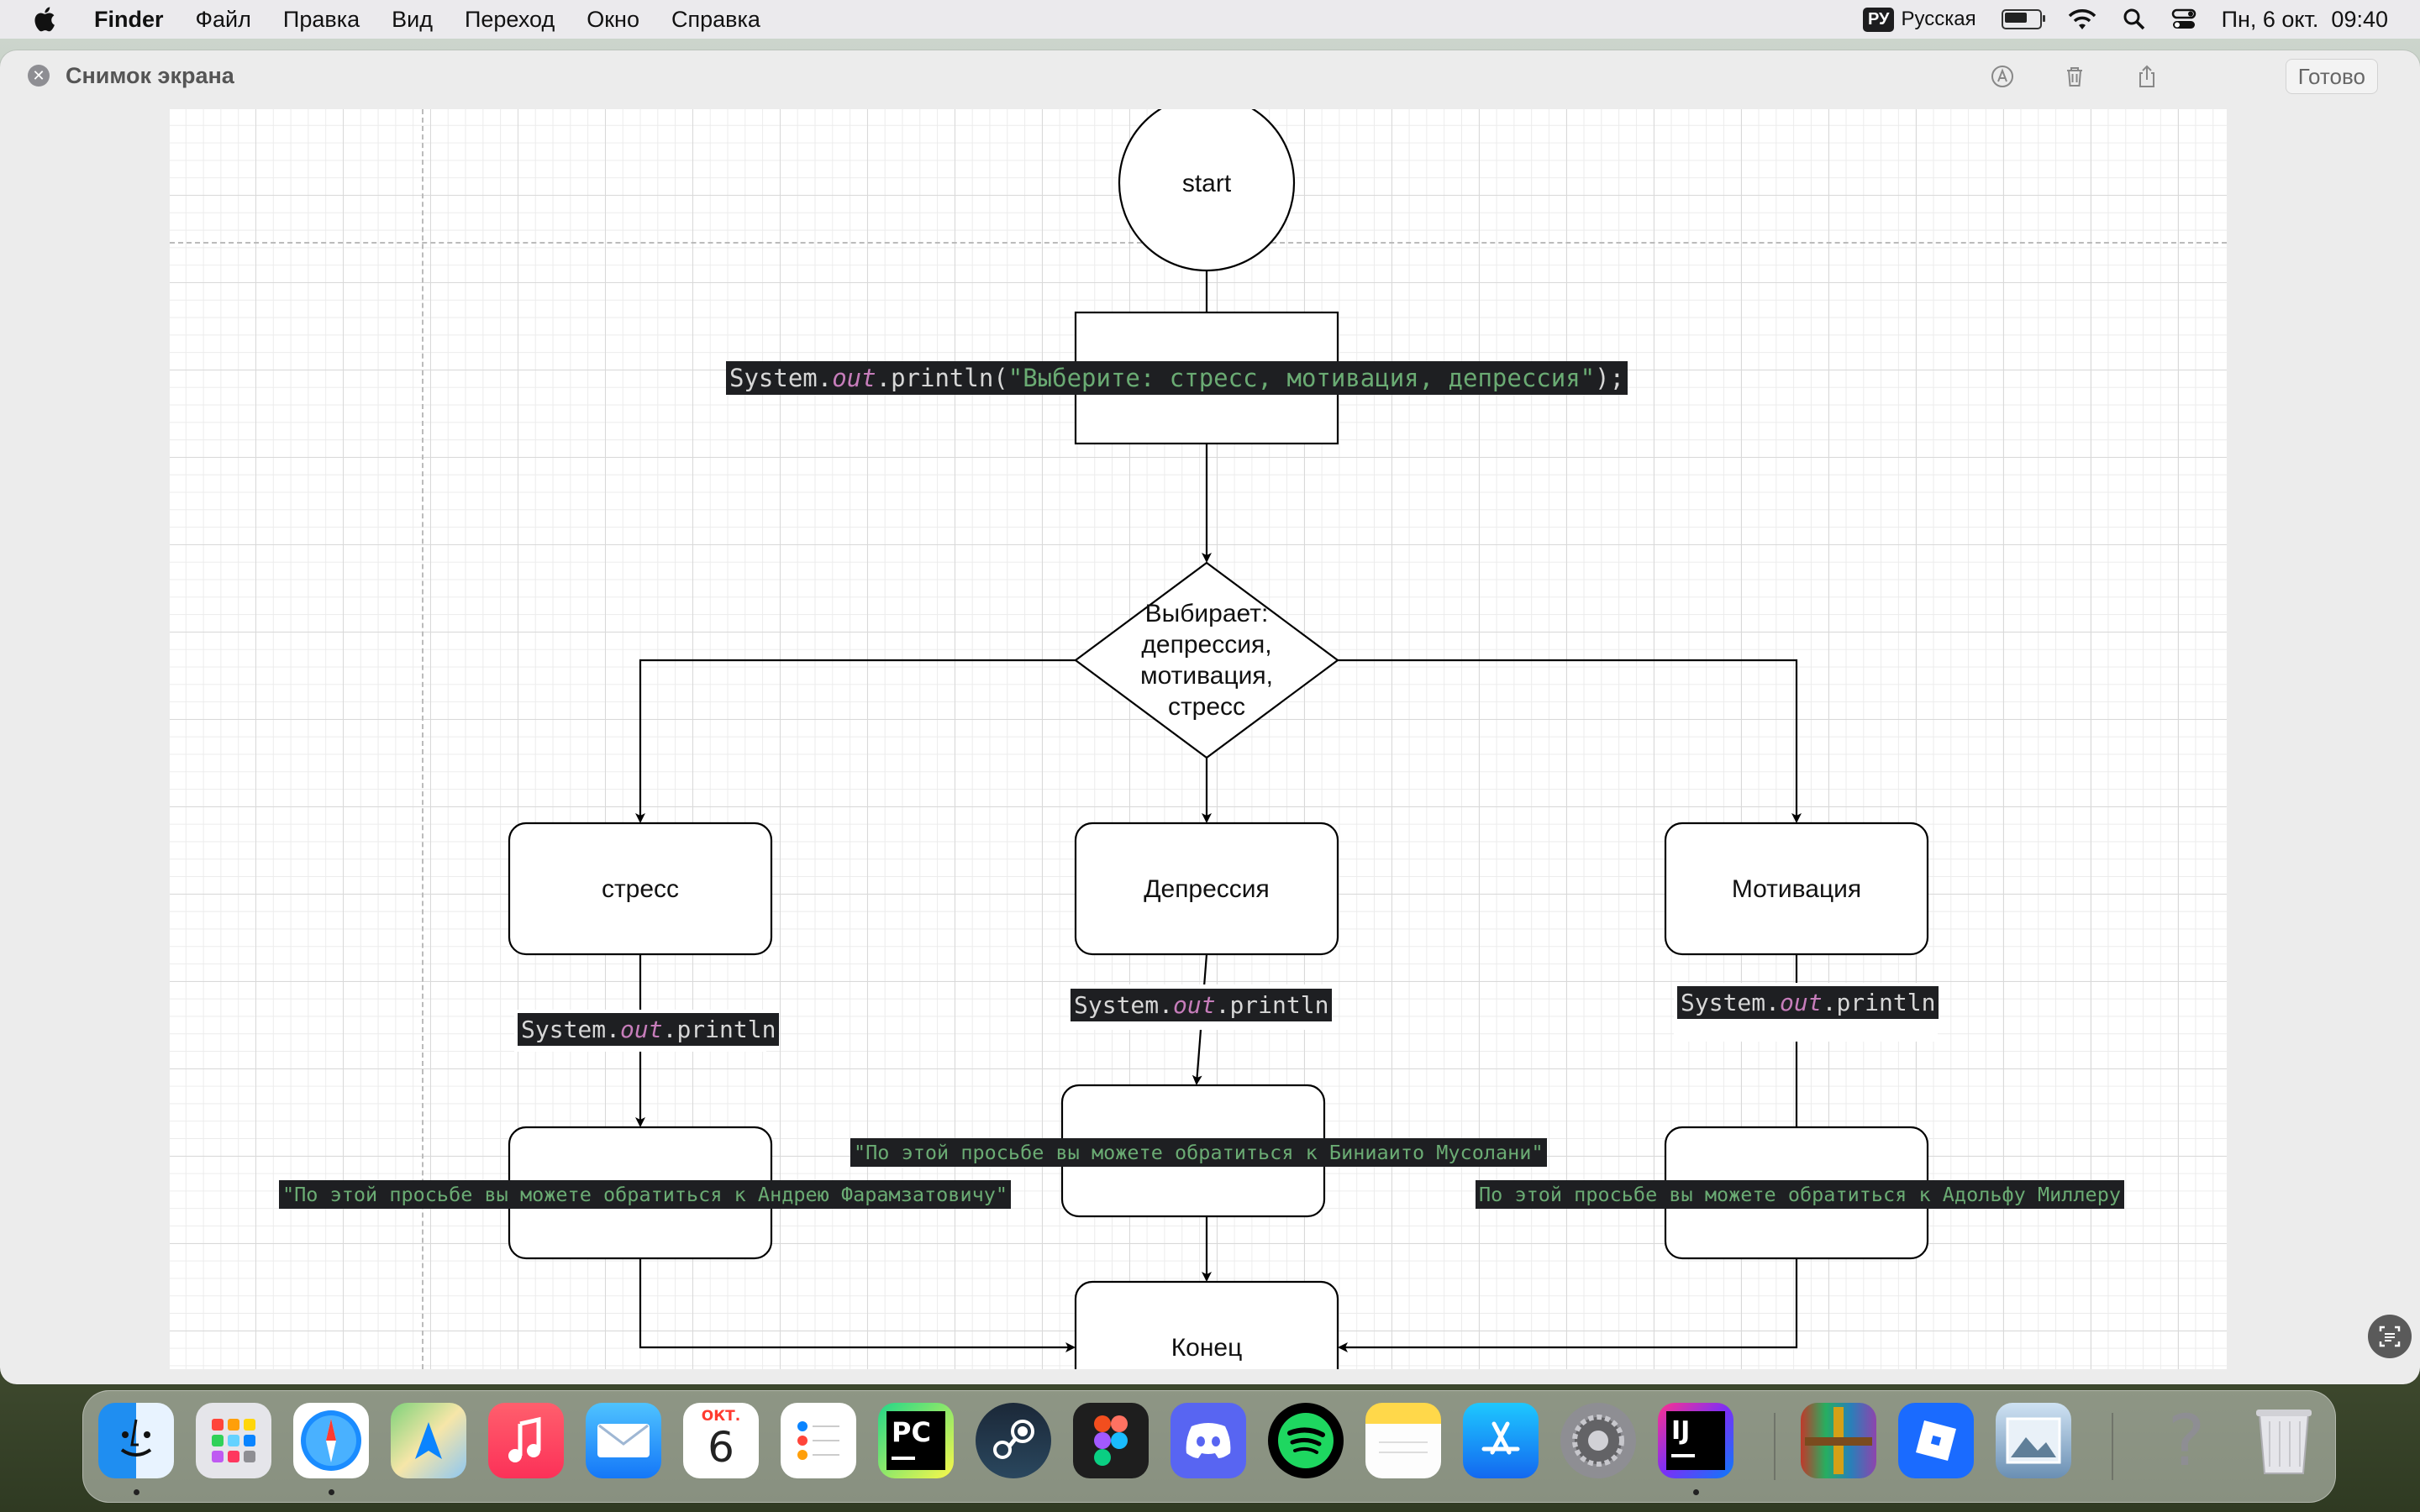 This screenshot has height=1512, width=2420. What do you see at coordinates (1938, 19) in the screenshot?
I see `input-source-label: Русская` at bounding box center [1938, 19].